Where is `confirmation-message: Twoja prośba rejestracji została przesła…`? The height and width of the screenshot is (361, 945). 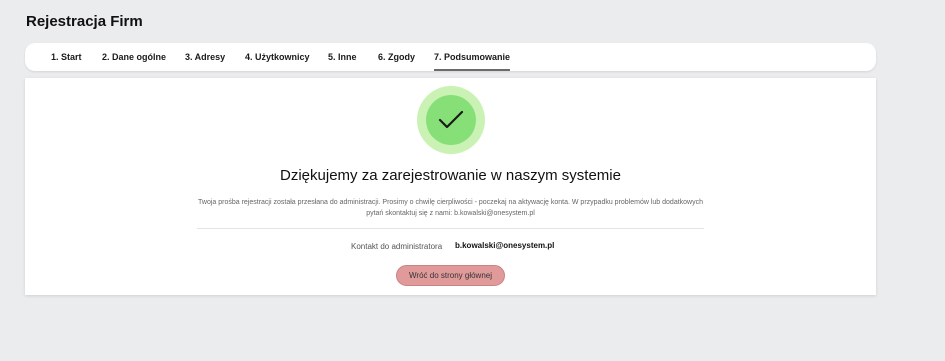
confirmation-message: Twoja prośba rejestracji została przesła… is located at coordinates (450, 208).